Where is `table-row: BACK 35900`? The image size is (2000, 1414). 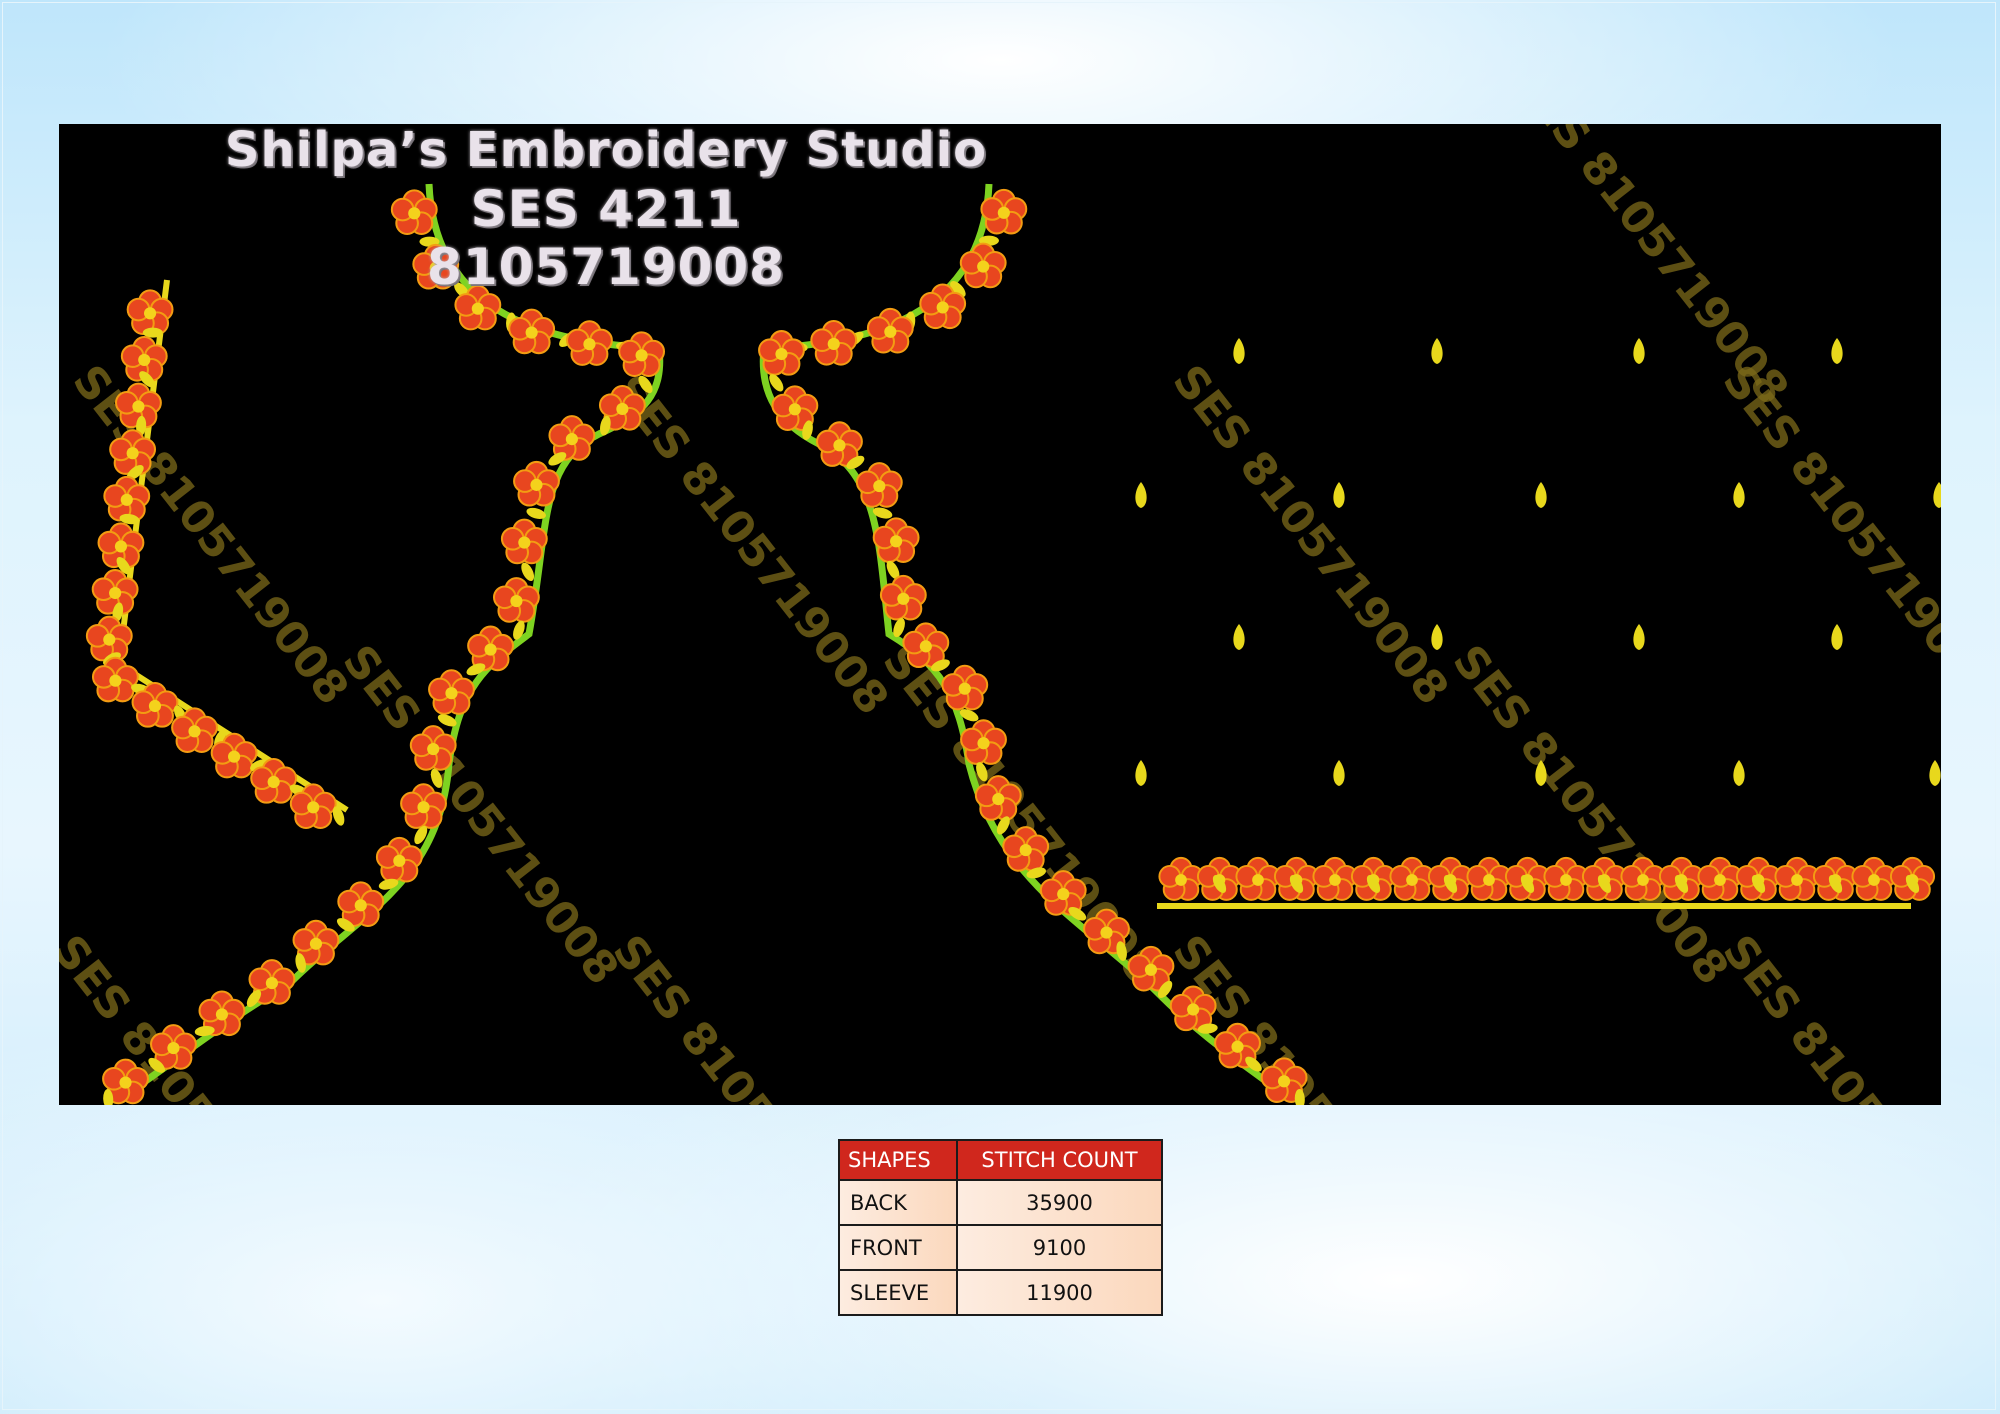
table-row: BACK 35900 is located at coordinates (1000, 1202).